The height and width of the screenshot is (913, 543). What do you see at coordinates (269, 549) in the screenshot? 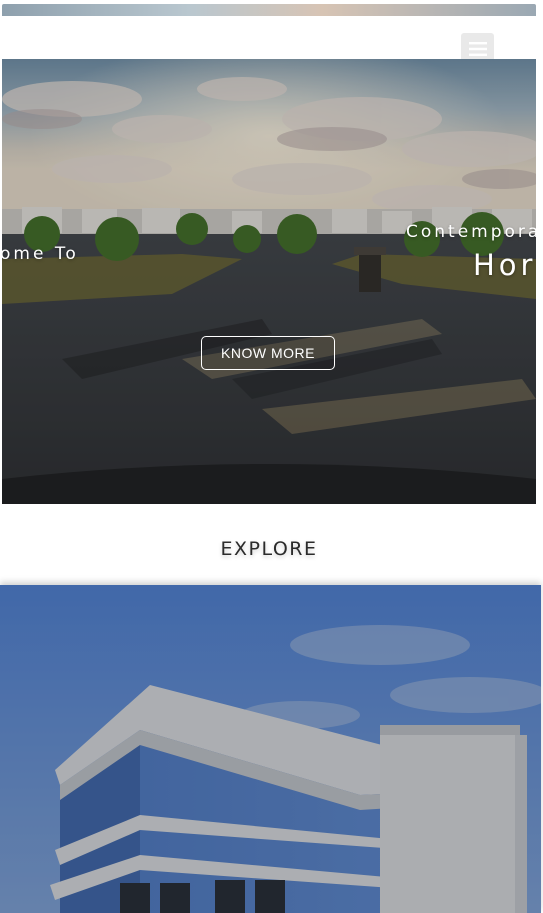
I see `explore-heading: EXPLORE` at bounding box center [269, 549].